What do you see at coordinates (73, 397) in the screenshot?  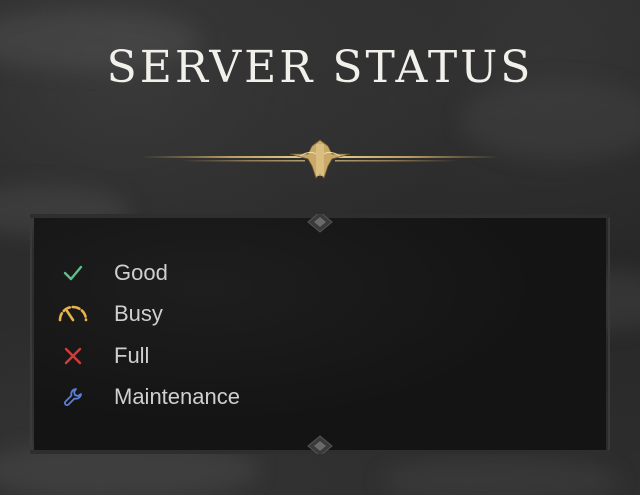 I see `wrench-icon` at bounding box center [73, 397].